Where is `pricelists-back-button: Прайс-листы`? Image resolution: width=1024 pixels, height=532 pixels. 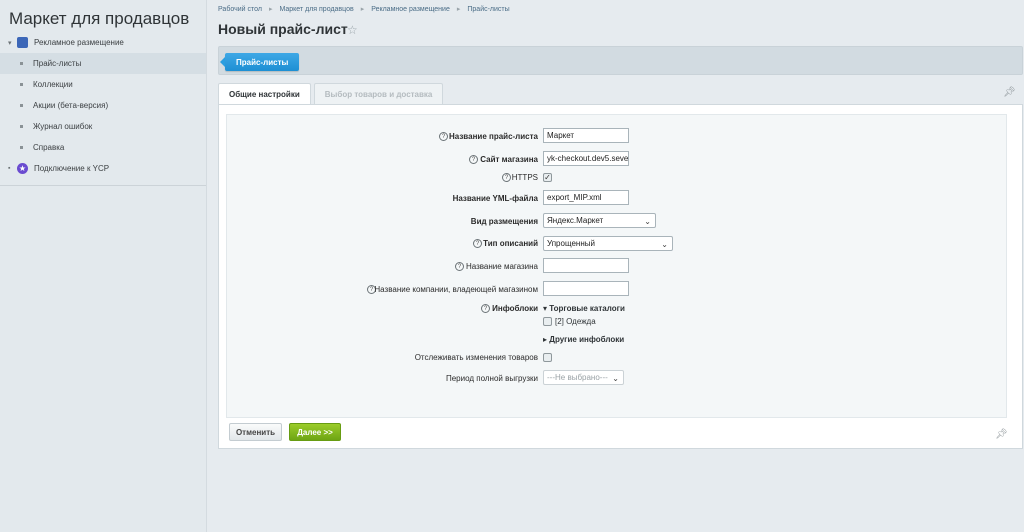 pricelists-back-button: Прайс-листы is located at coordinates (259, 62).